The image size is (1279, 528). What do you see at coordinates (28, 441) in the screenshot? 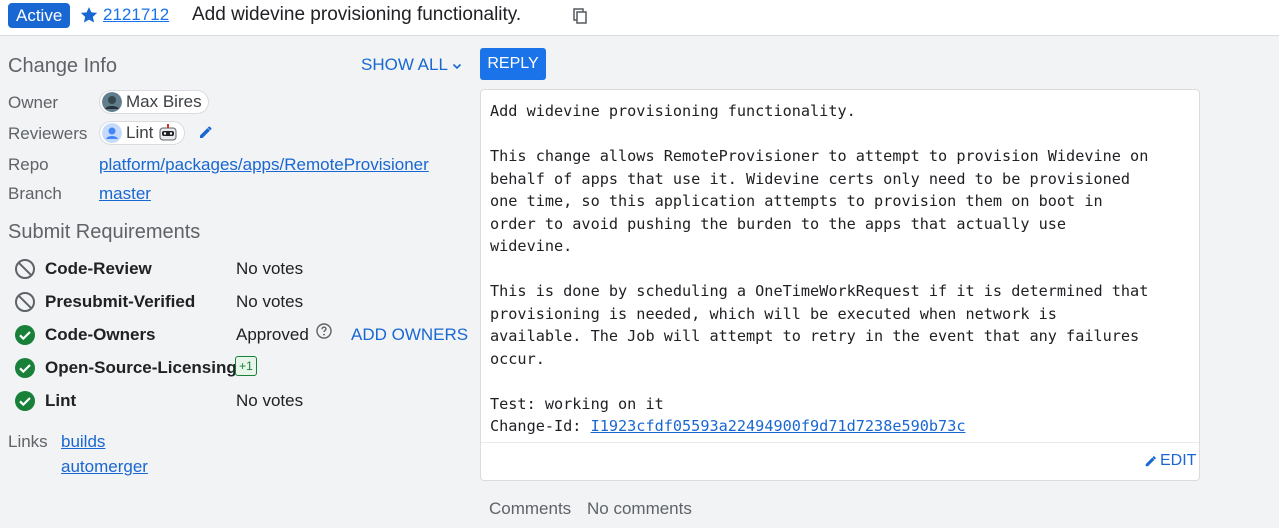
I see `links-label: Links` at bounding box center [28, 441].